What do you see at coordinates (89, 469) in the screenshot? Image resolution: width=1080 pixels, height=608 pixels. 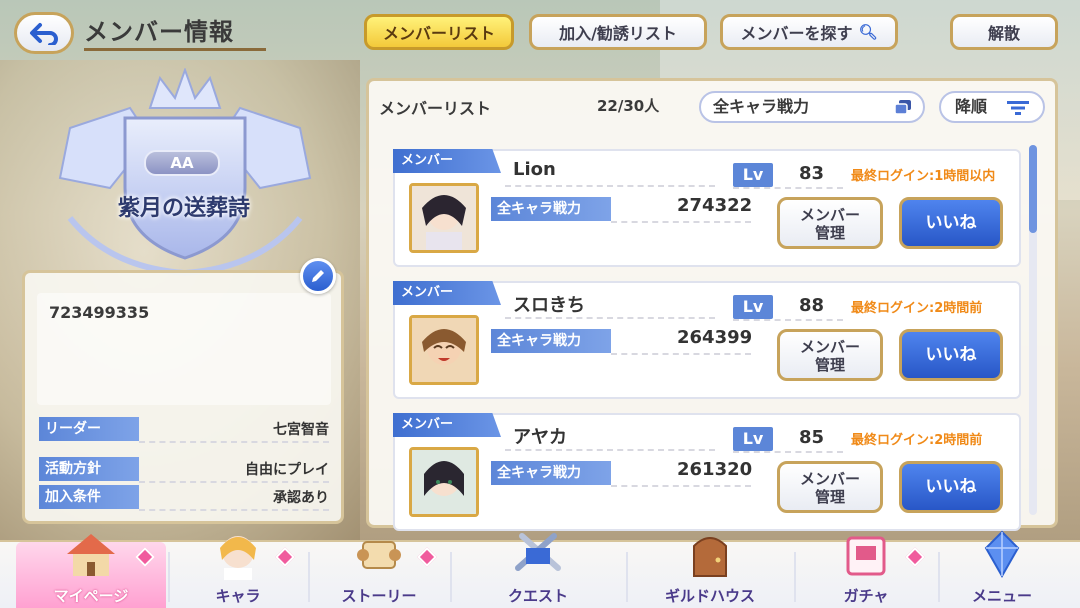 I see `policy-label: 活動方針` at bounding box center [89, 469].